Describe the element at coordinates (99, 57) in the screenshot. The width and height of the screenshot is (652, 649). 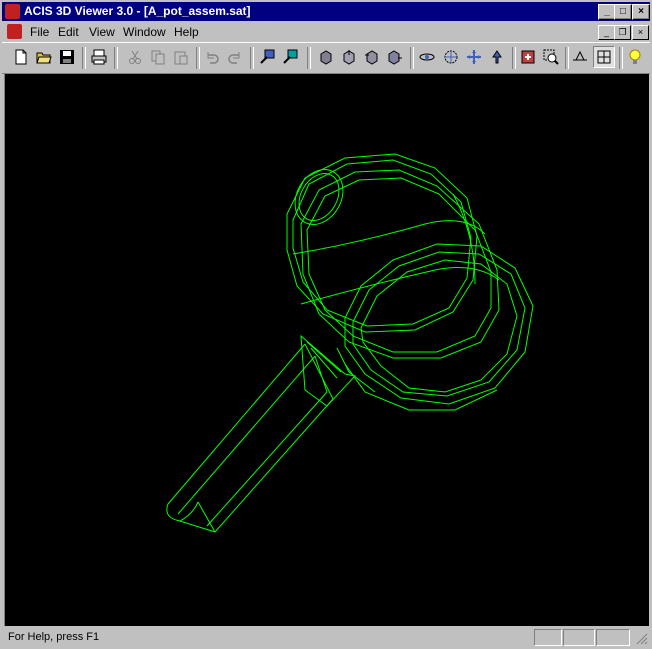
I see `print-icon` at that location.